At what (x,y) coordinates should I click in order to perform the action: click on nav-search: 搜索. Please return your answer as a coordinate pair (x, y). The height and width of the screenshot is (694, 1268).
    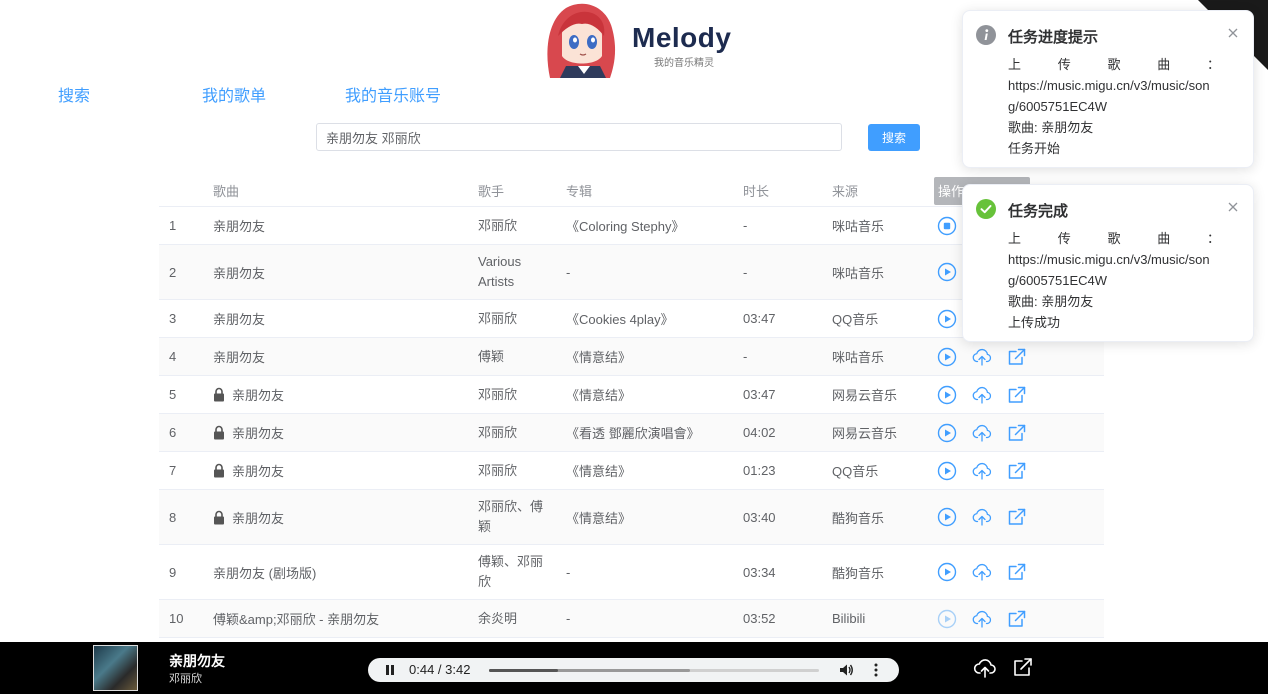
    Looking at the image, I should click on (74, 94).